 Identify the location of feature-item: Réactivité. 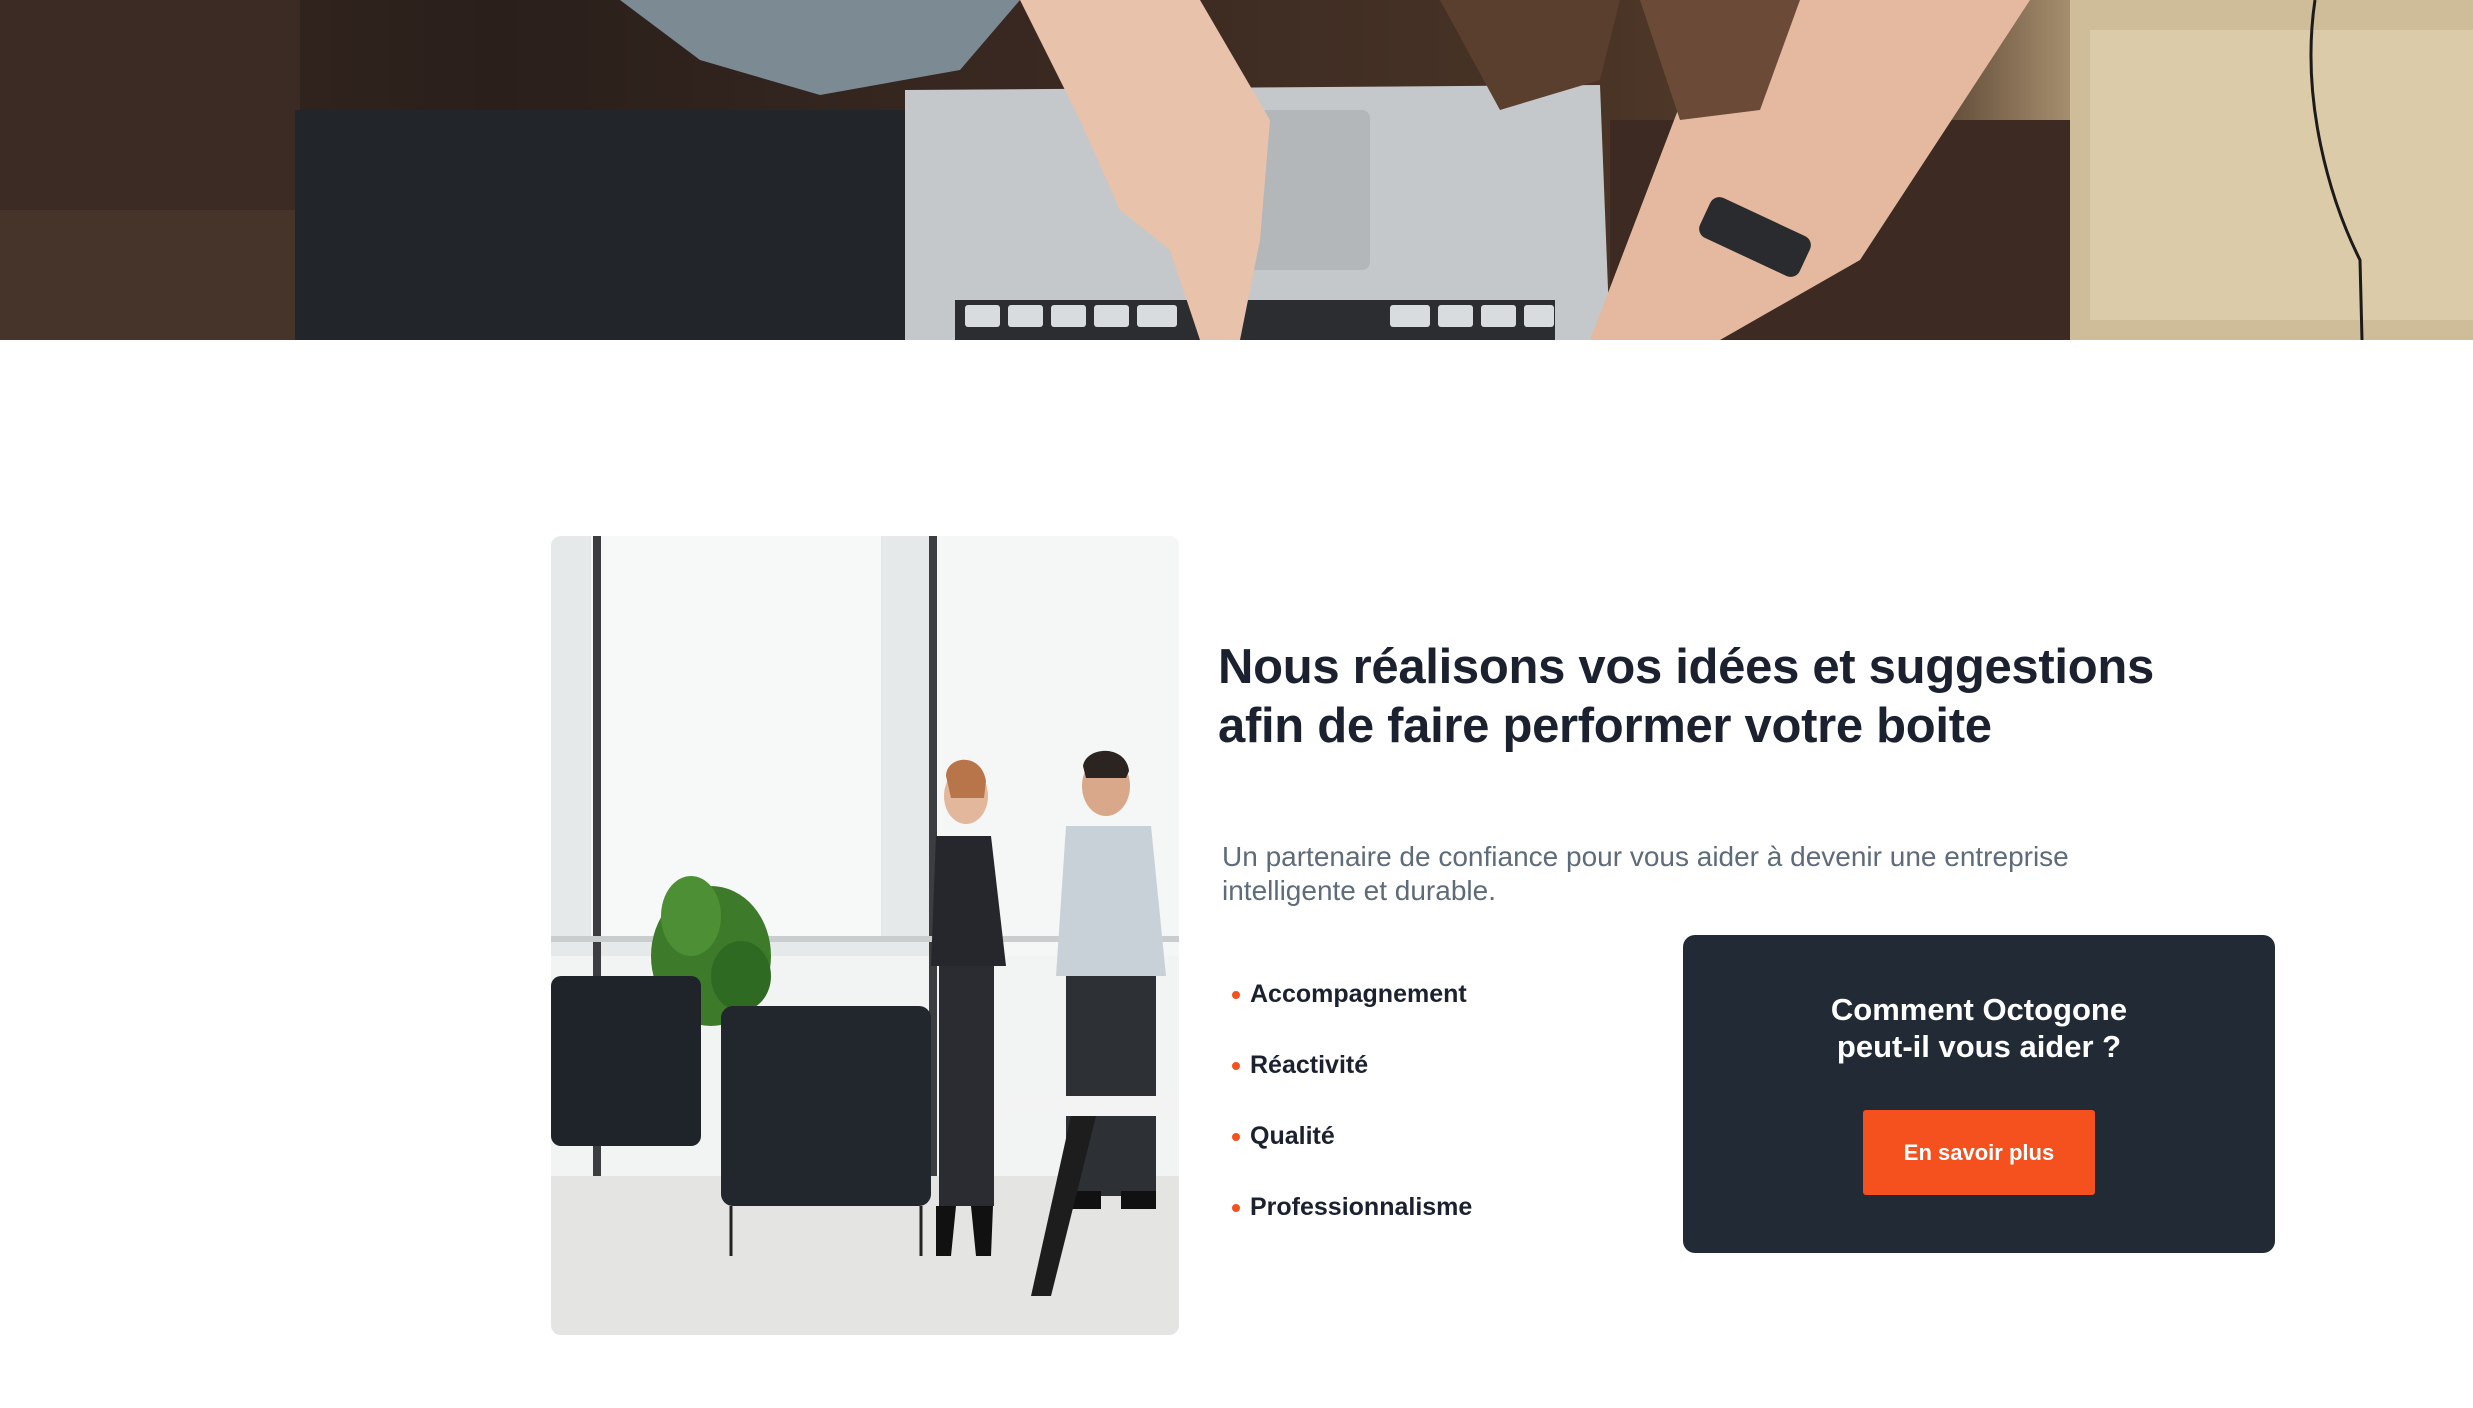
(1352, 1079).